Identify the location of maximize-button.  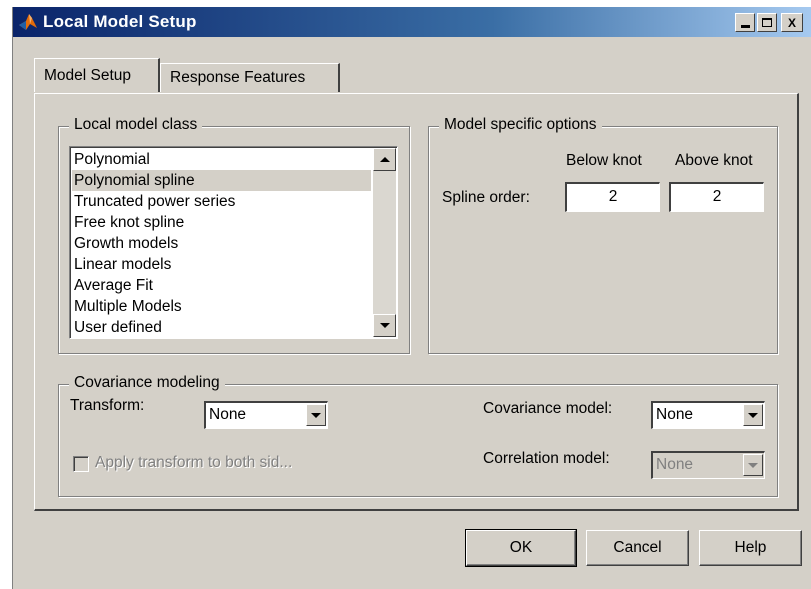
(767, 22).